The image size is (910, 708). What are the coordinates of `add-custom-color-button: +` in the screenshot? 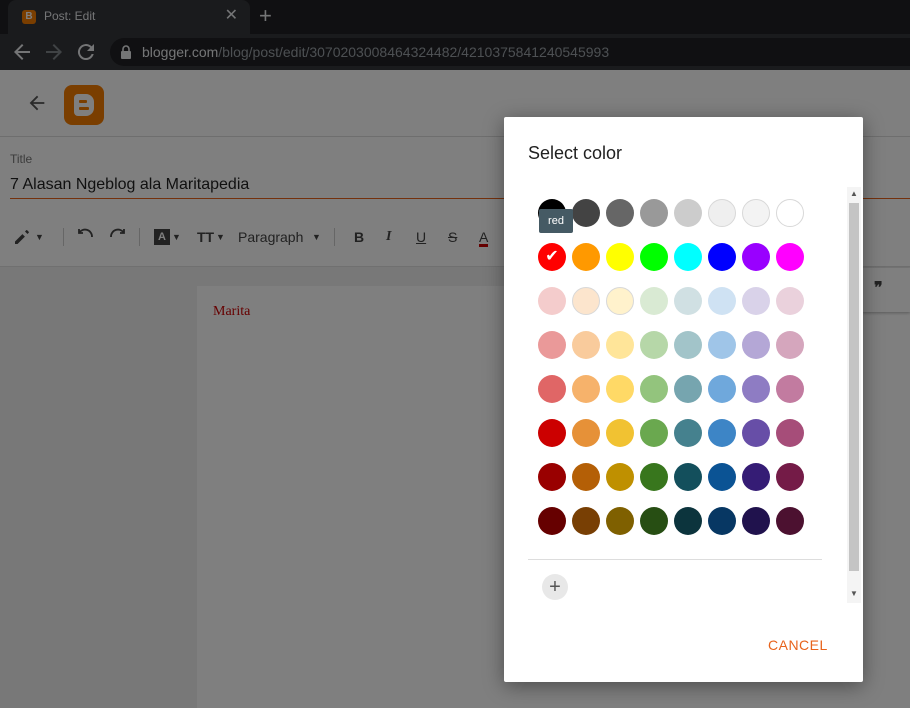 It's located at (555, 587).